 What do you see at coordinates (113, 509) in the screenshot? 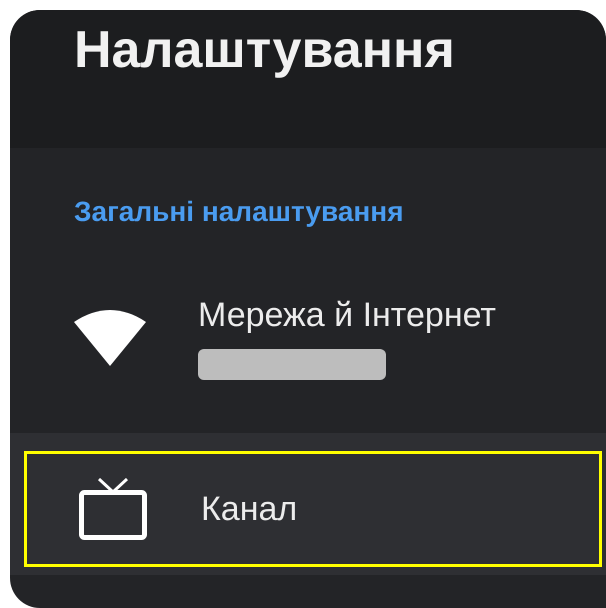
I see `tv-icon` at bounding box center [113, 509].